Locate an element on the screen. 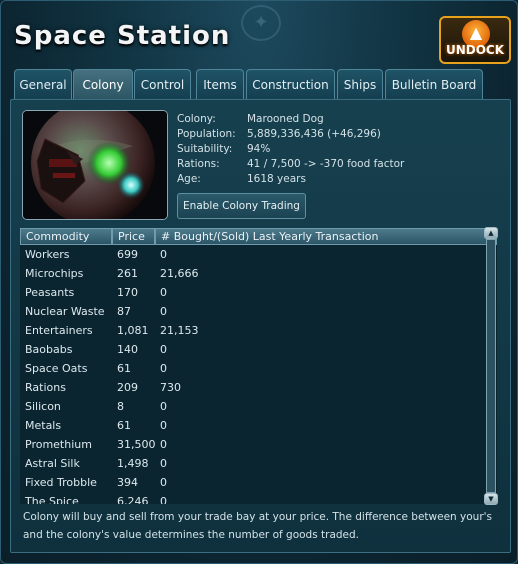 This screenshot has height=564, width=518. table-row: Nuclear Waste 87 0 is located at coordinates (258, 311).